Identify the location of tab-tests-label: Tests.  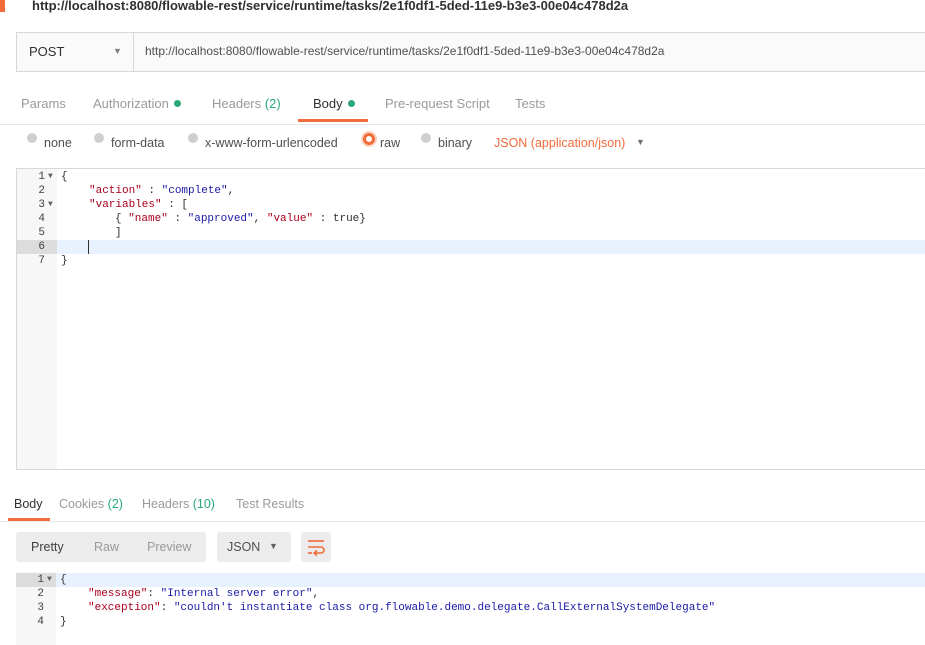
(530, 103).